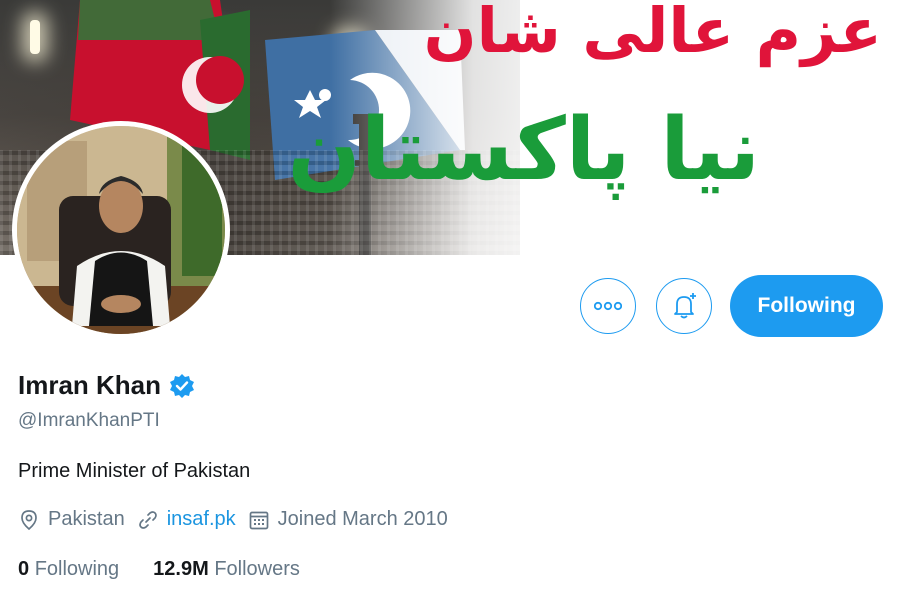 The image size is (900, 600). I want to click on notifications-button, so click(684, 306).